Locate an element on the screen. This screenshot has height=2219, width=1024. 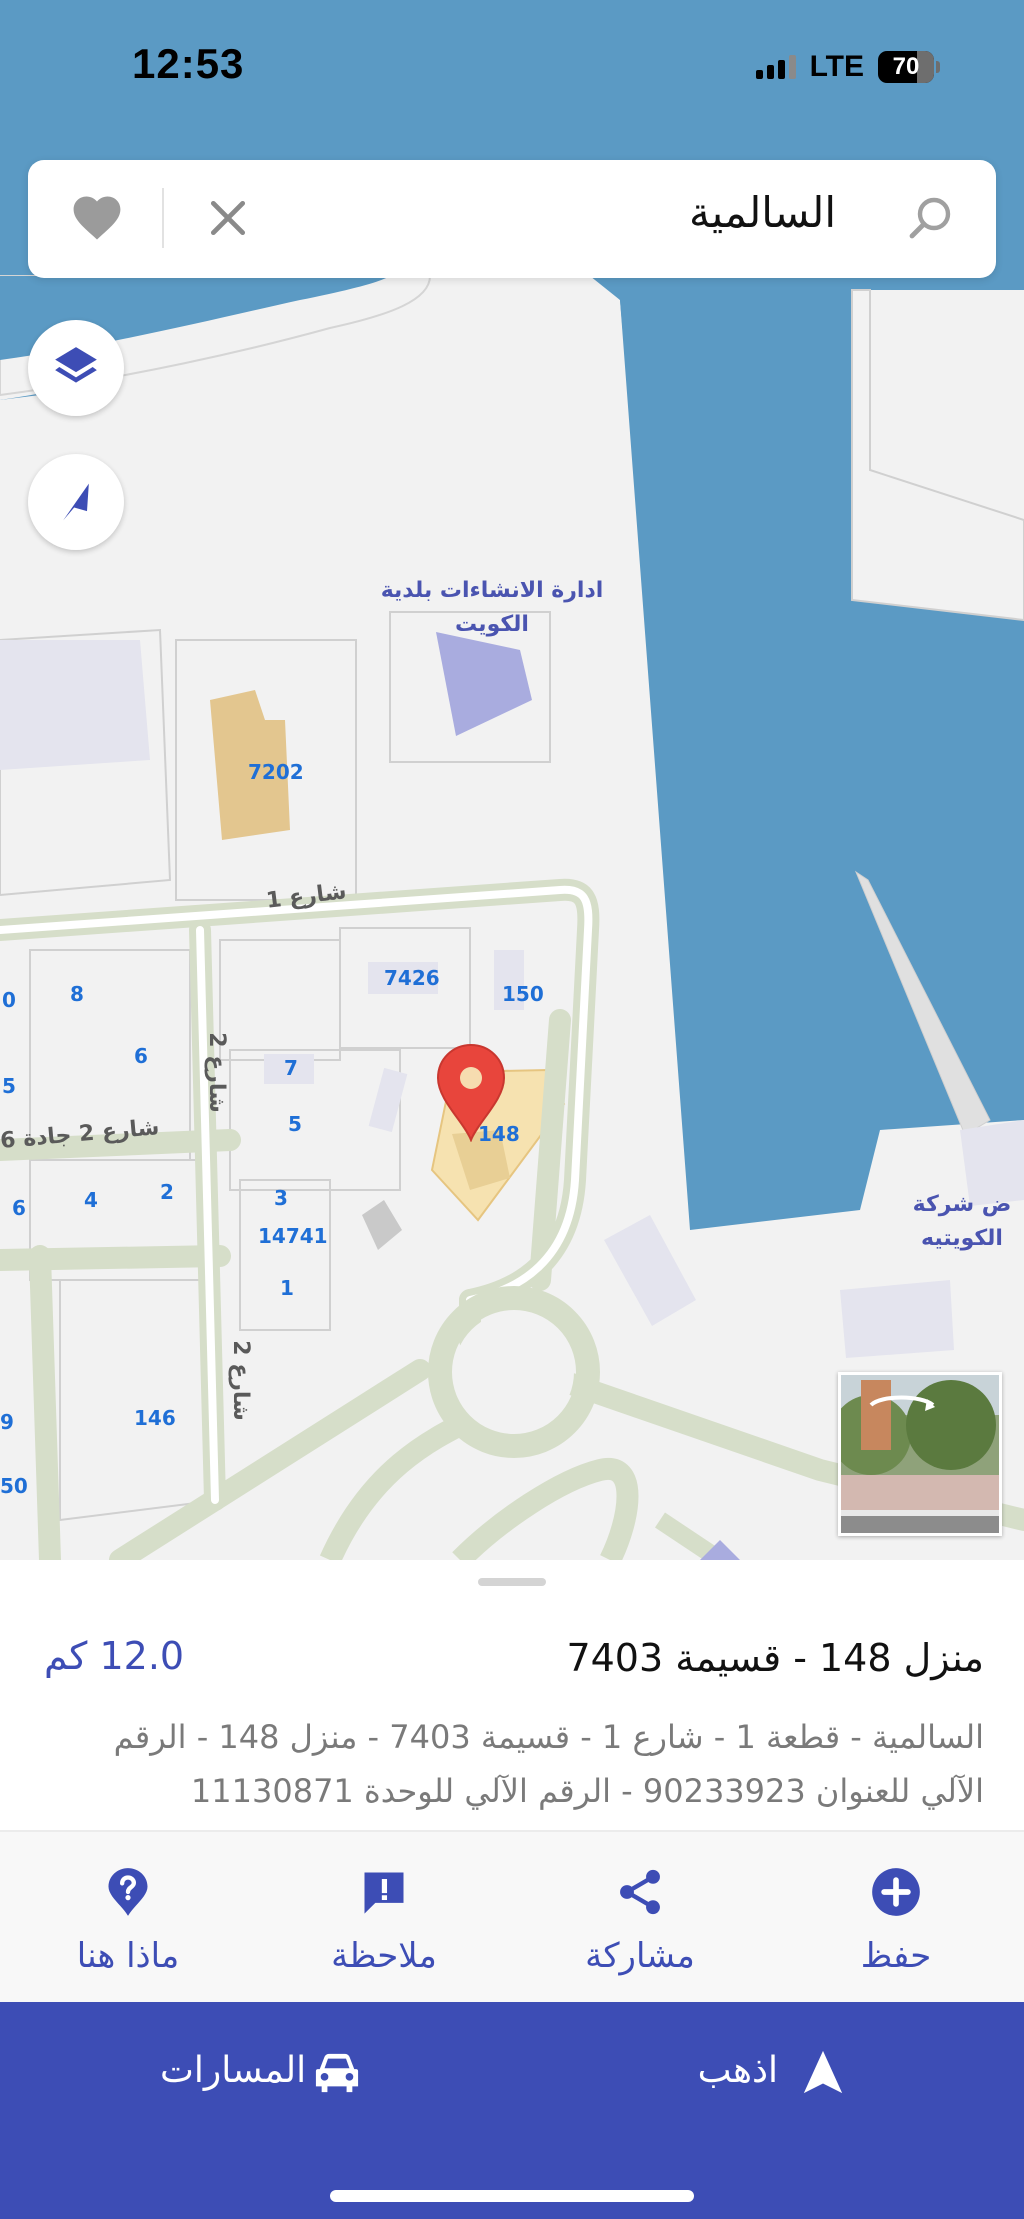
note-label: ملاحظة is located at coordinates (384, 1956).